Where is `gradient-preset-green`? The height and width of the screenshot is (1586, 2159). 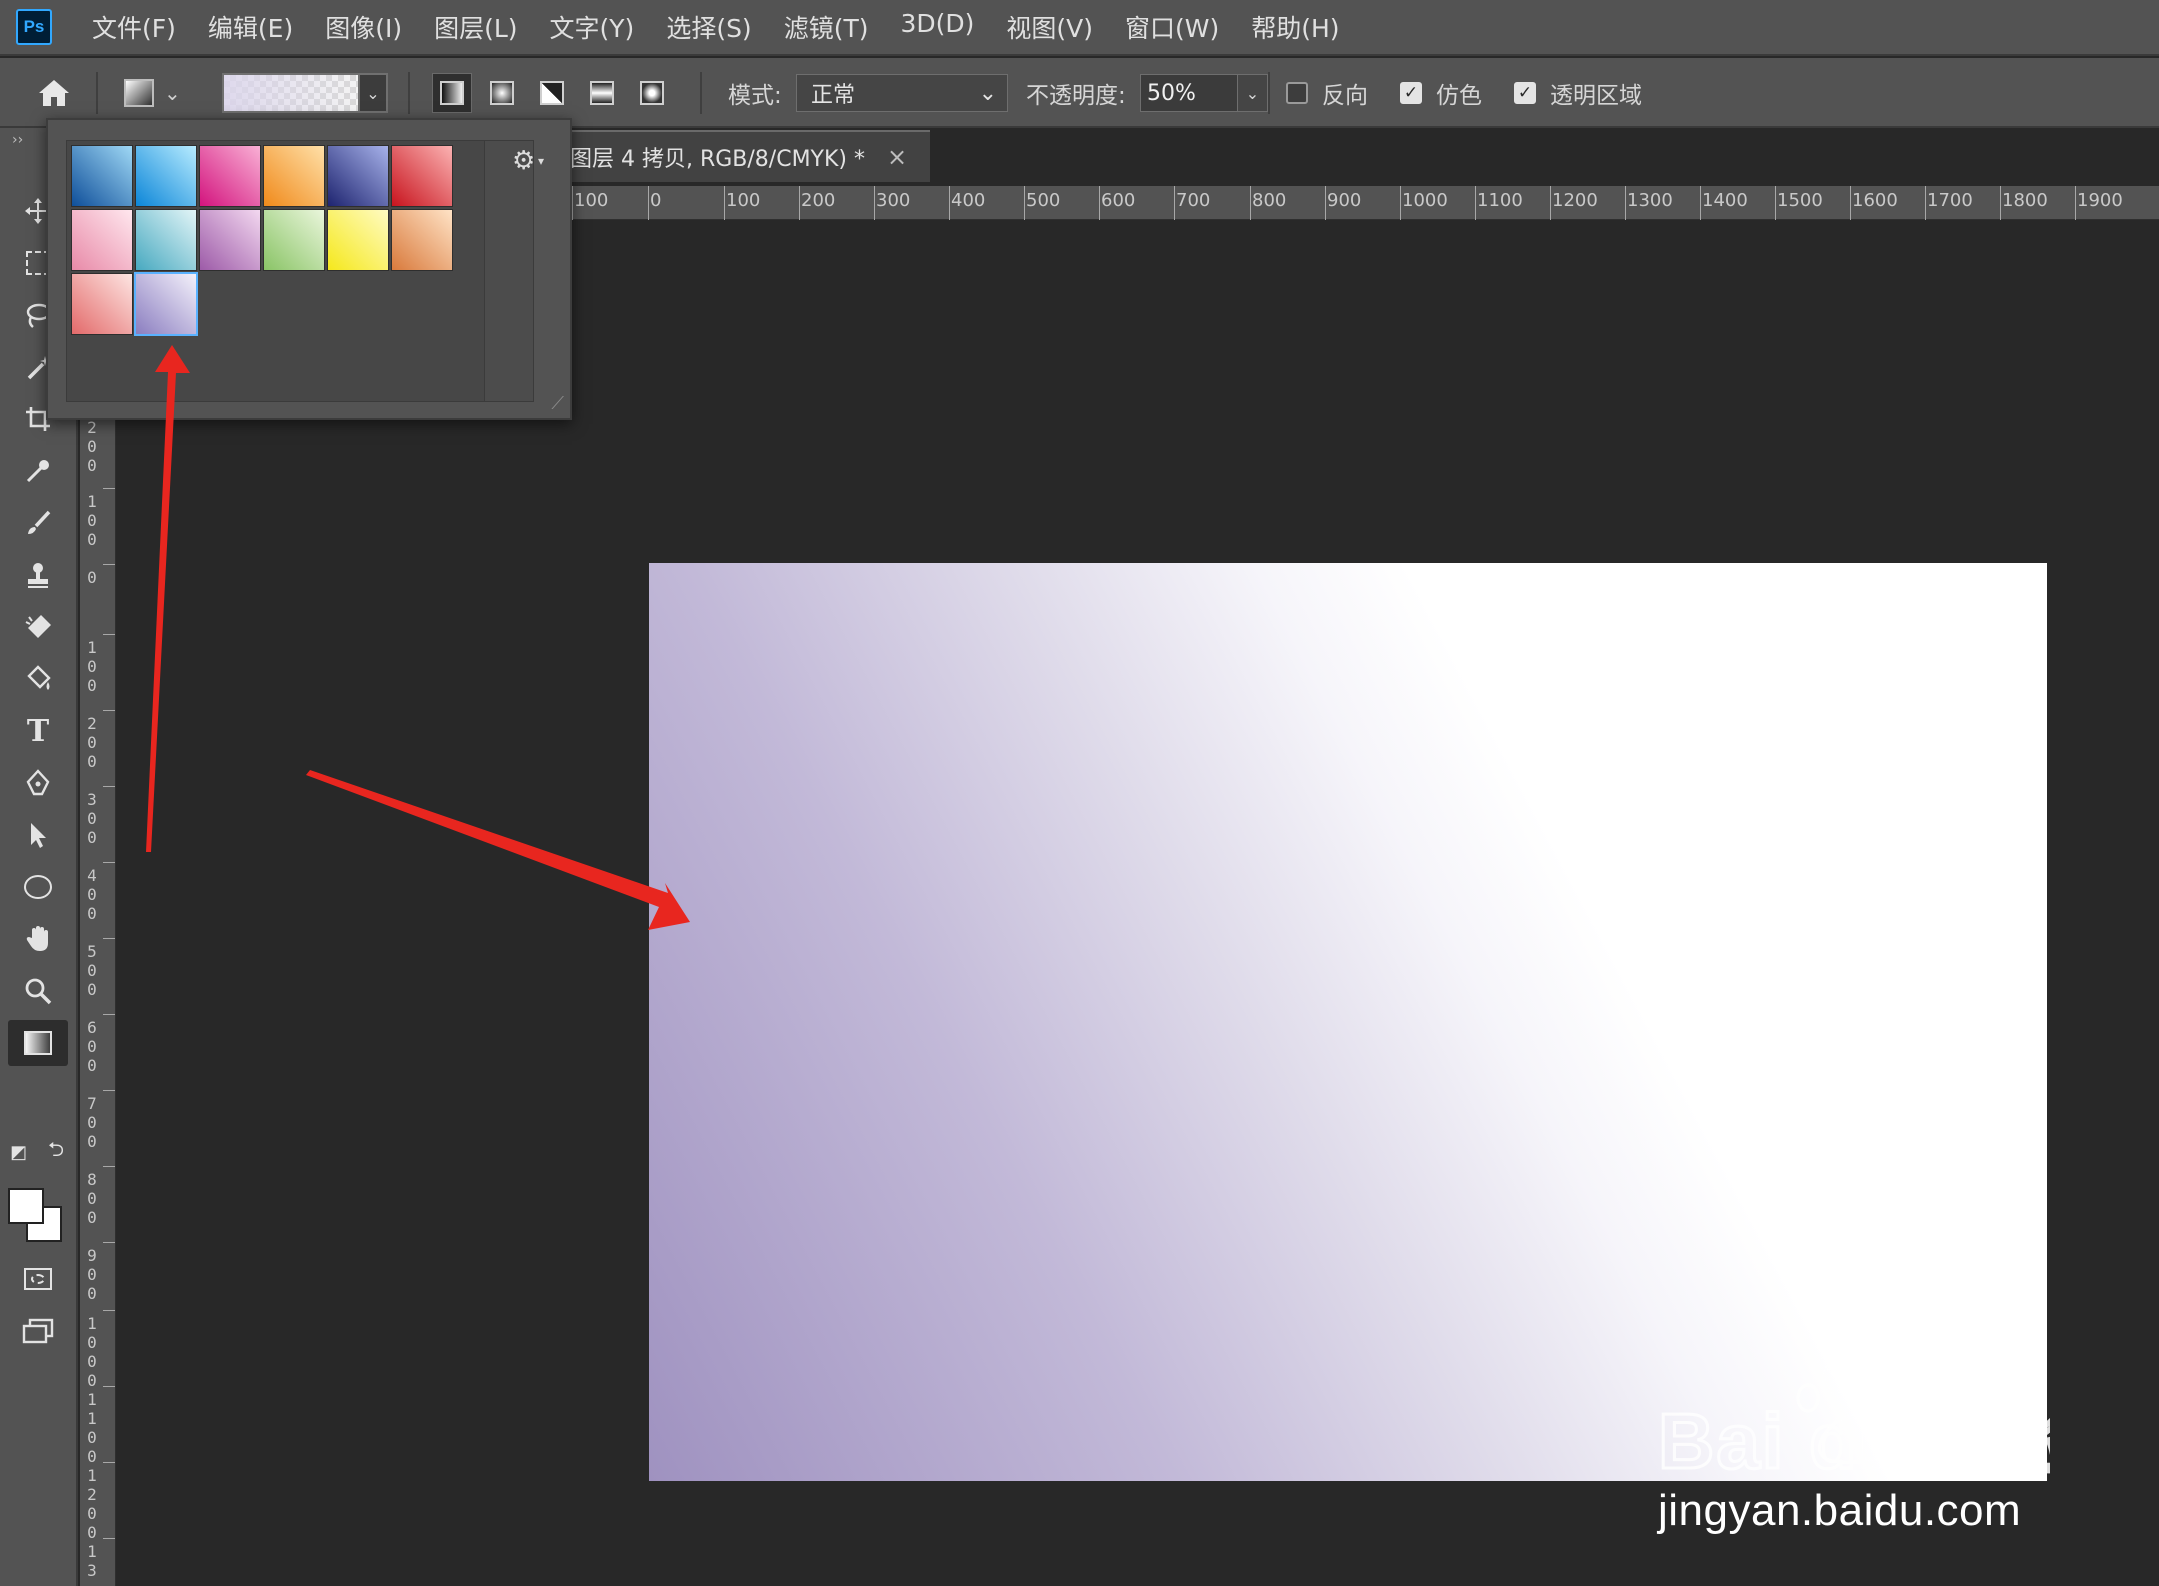
gradient-preset-green is located at coordinates (294, 240).